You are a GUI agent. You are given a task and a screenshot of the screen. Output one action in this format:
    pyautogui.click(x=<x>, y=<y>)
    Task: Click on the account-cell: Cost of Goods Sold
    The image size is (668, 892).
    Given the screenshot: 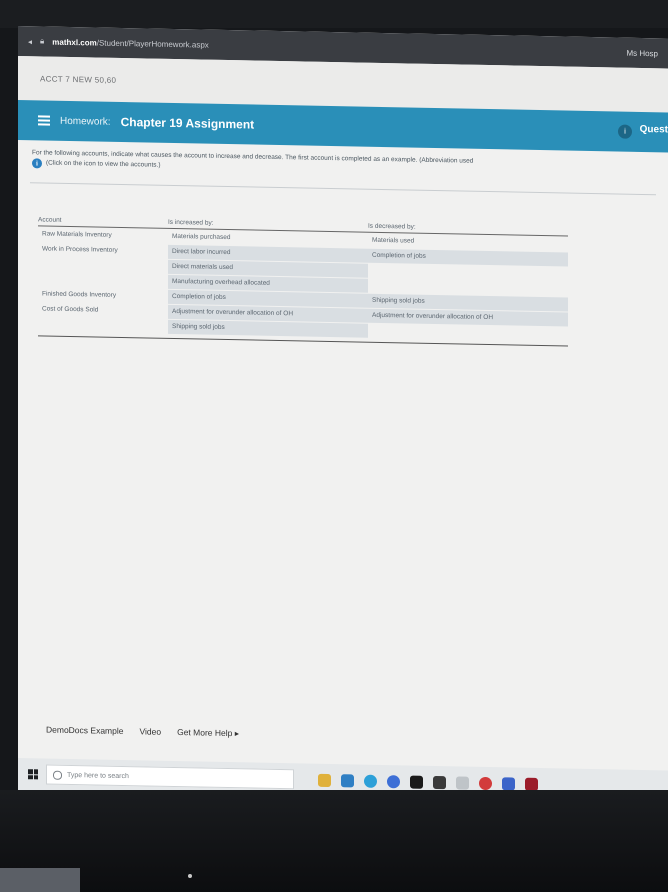 What is the action you would take?
    pyautogui.click(x=70, y=309)
    